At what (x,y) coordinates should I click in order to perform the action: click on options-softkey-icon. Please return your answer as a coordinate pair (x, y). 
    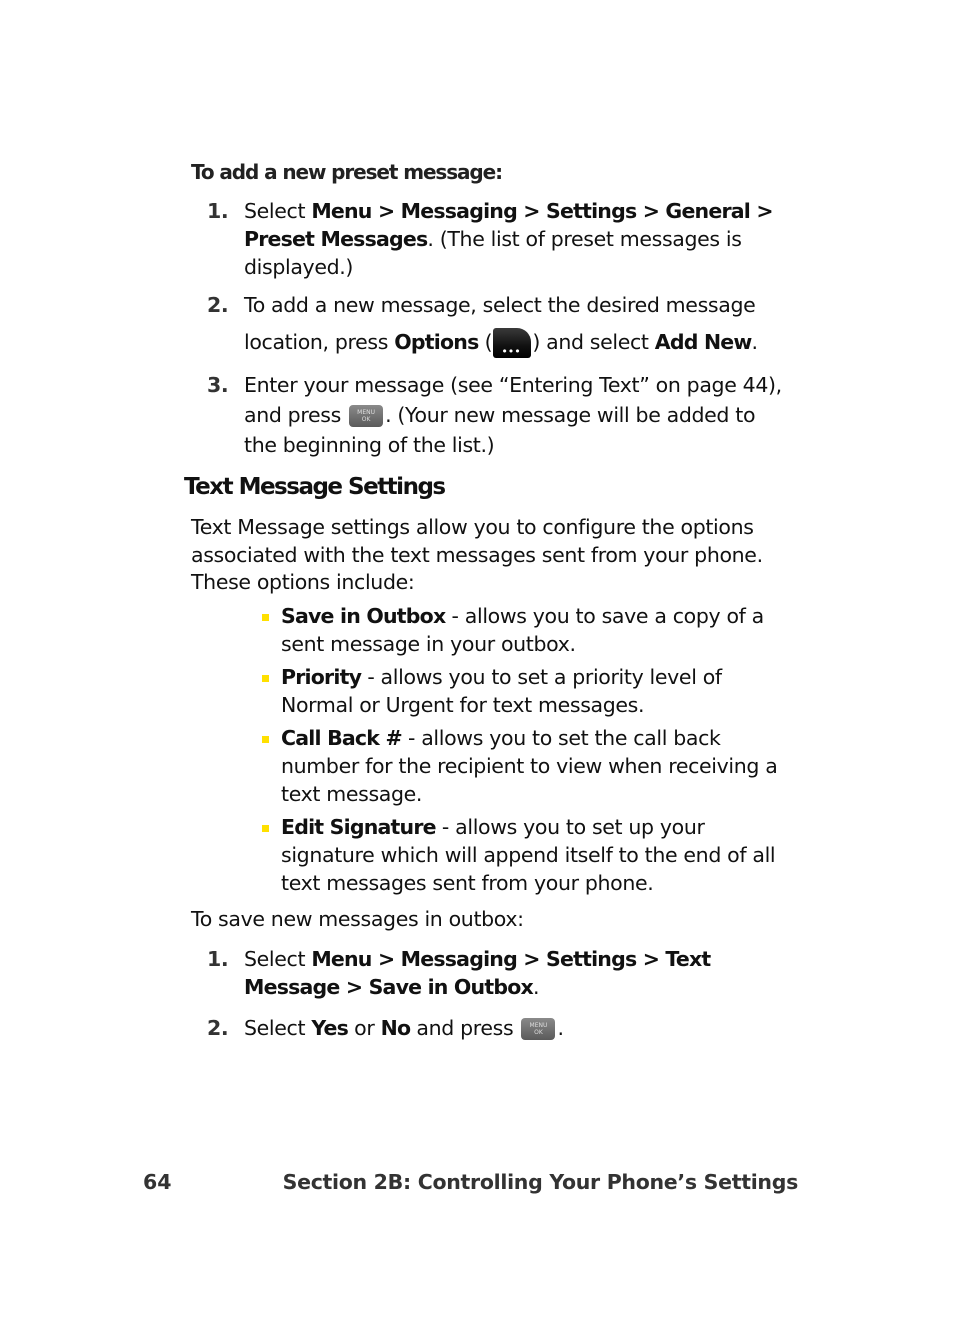
    Looking at the image, I should click on (512, 349).